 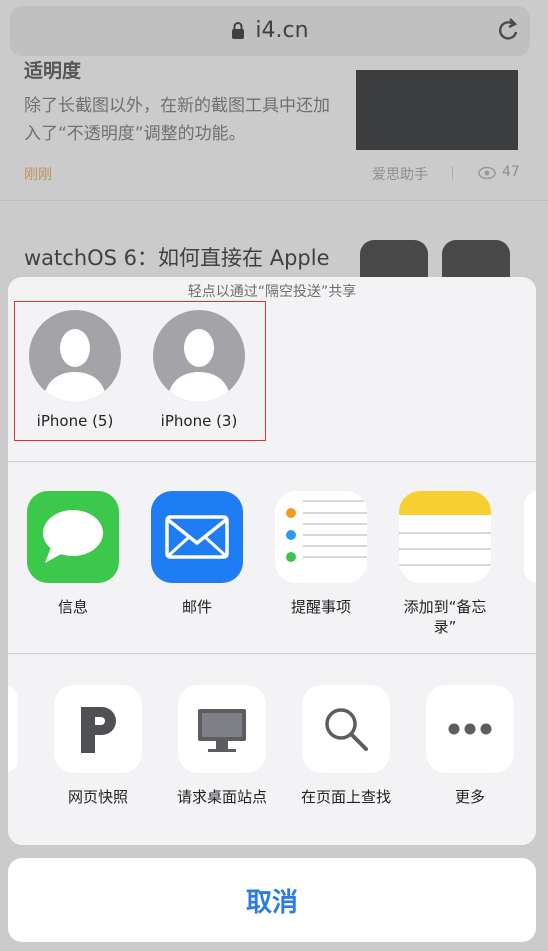 I want to click on action-more: 更多, so click(x=470, y=746).